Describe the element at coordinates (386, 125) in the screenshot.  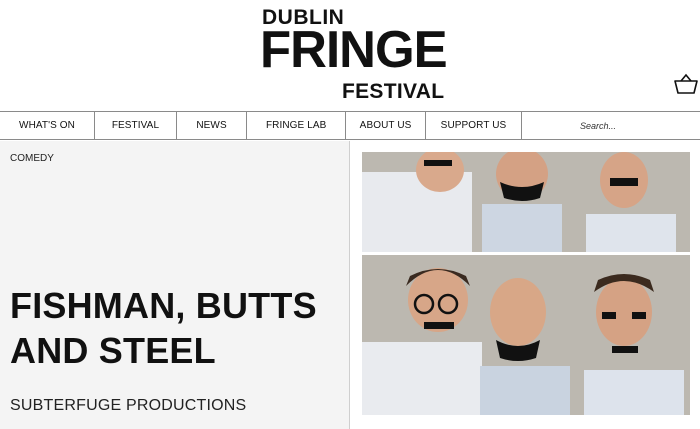
I see `nav-about-us: ABOUT US` at that location.